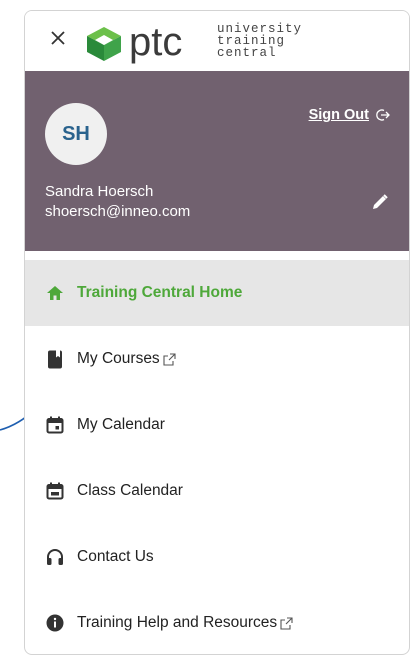  Describe the element at coordinates (205, 43) in the screenshot. I see `ptc-logo: ptc university training central` at that location.